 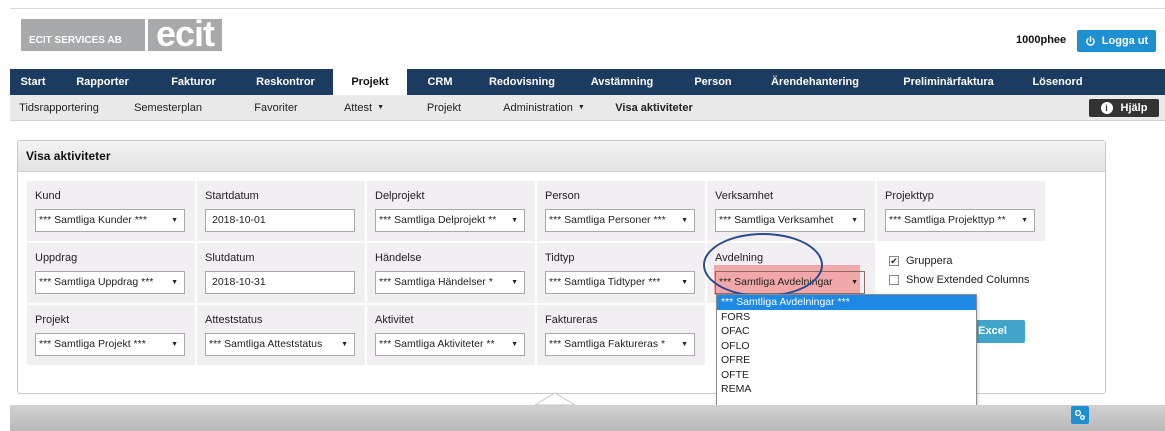 I want to click on dropdown-option: *** Samtliga Avdelningar ***, so click(x=846, y=302).